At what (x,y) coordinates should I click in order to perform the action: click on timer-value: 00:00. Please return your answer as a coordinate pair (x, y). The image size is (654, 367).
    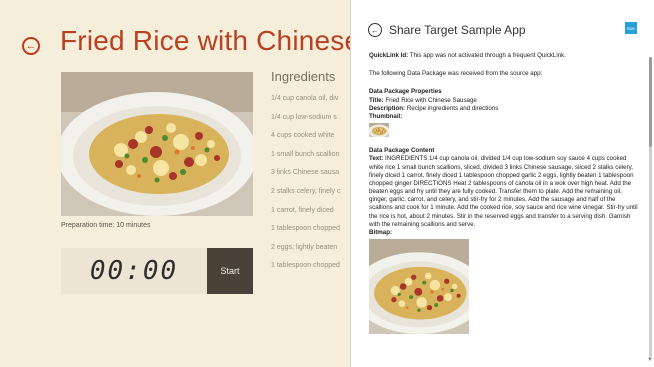
    Looking at the image, I should click on (134, 271).